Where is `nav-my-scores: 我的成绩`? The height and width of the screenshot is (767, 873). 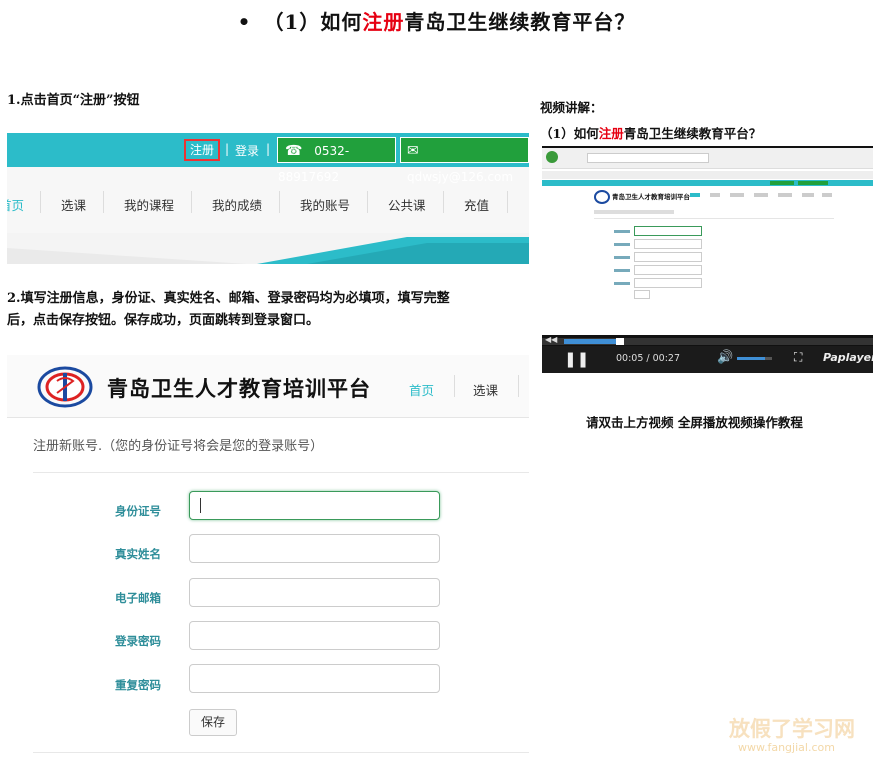
nav-my-scores: 我的成绩 is located at coordinates (237, 204).